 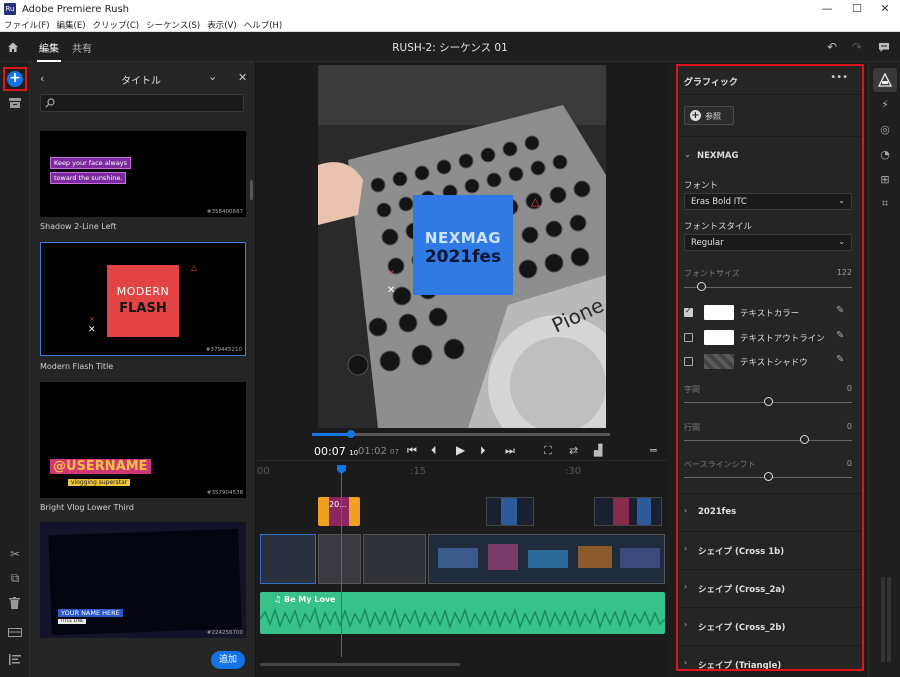 I want to click on font-dropdown: Eras Bold ITC ⌄, so click(x=768, y=201).